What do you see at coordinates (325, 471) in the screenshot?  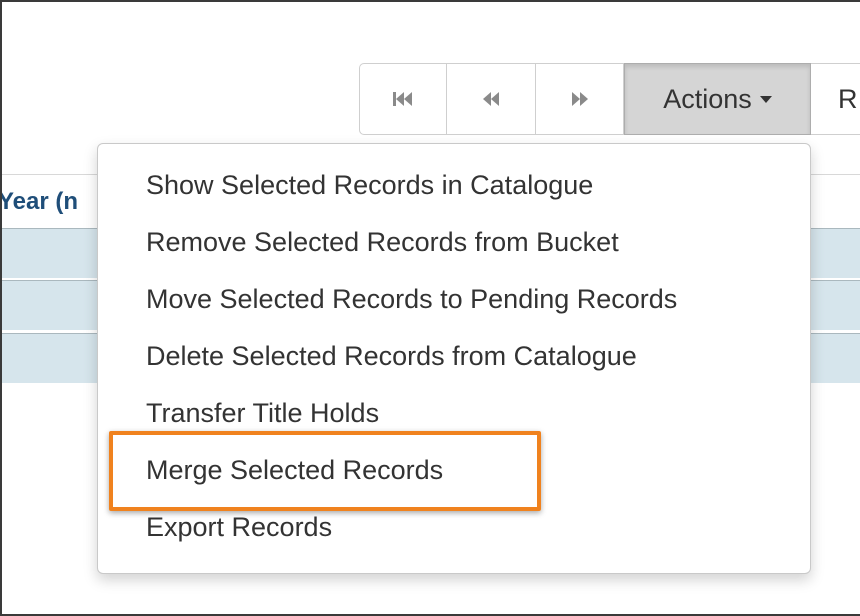 I see `merge-highlight-box` at bounding box center [325, 471].